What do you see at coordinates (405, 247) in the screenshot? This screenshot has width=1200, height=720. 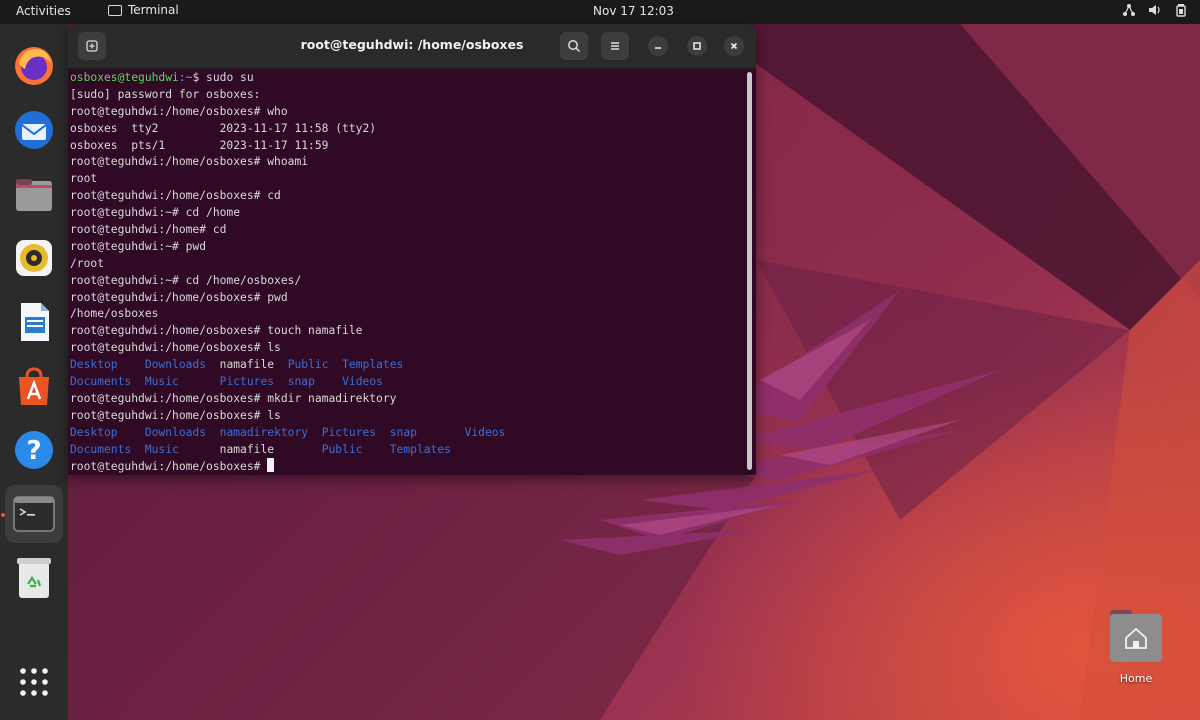 I see `terminal-line: root@teguhdwi:~# pwd` at bounding box center [405, 247].